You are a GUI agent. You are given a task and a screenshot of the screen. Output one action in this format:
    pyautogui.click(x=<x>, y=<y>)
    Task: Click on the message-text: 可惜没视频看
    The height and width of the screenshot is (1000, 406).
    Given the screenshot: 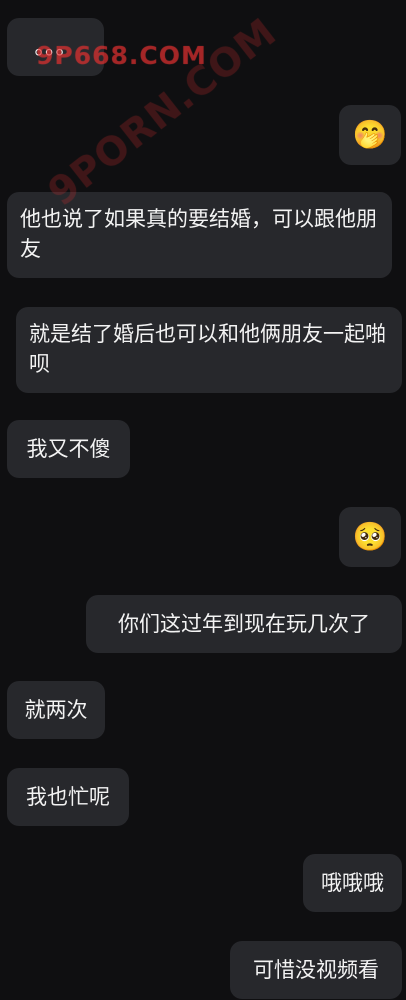 What is the action you would take?
    pyautogui.click(x=316, y=970)
    